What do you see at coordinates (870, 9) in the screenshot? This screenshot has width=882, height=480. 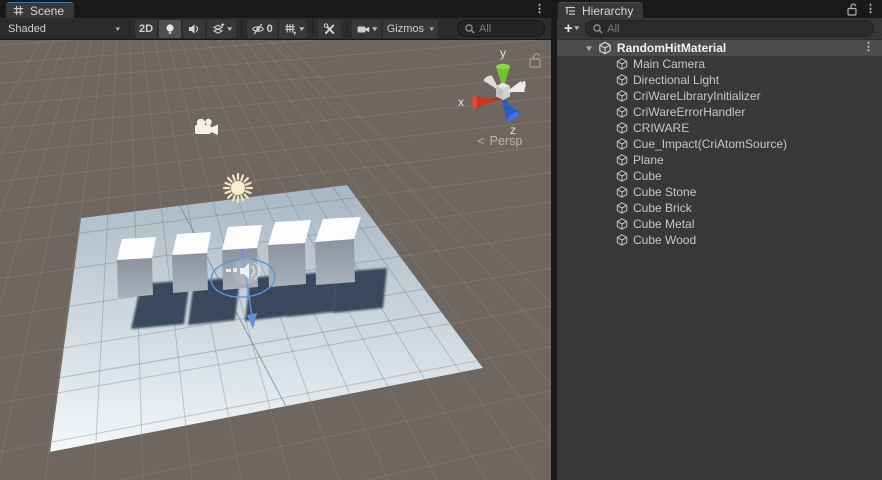 I see `hierarchy-menu-kebab: ⋮` at bounding box center [870, 9].